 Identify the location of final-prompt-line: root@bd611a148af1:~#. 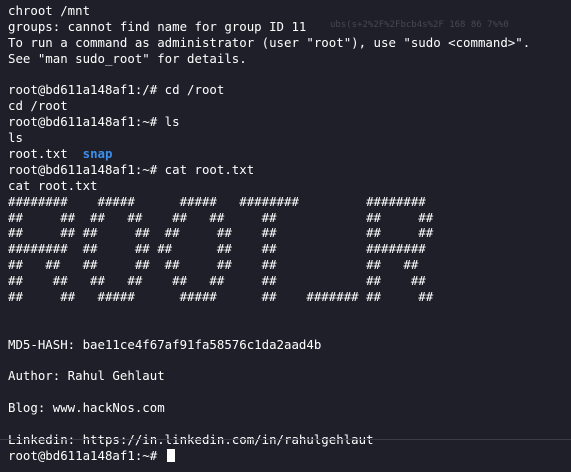
(289, 456).